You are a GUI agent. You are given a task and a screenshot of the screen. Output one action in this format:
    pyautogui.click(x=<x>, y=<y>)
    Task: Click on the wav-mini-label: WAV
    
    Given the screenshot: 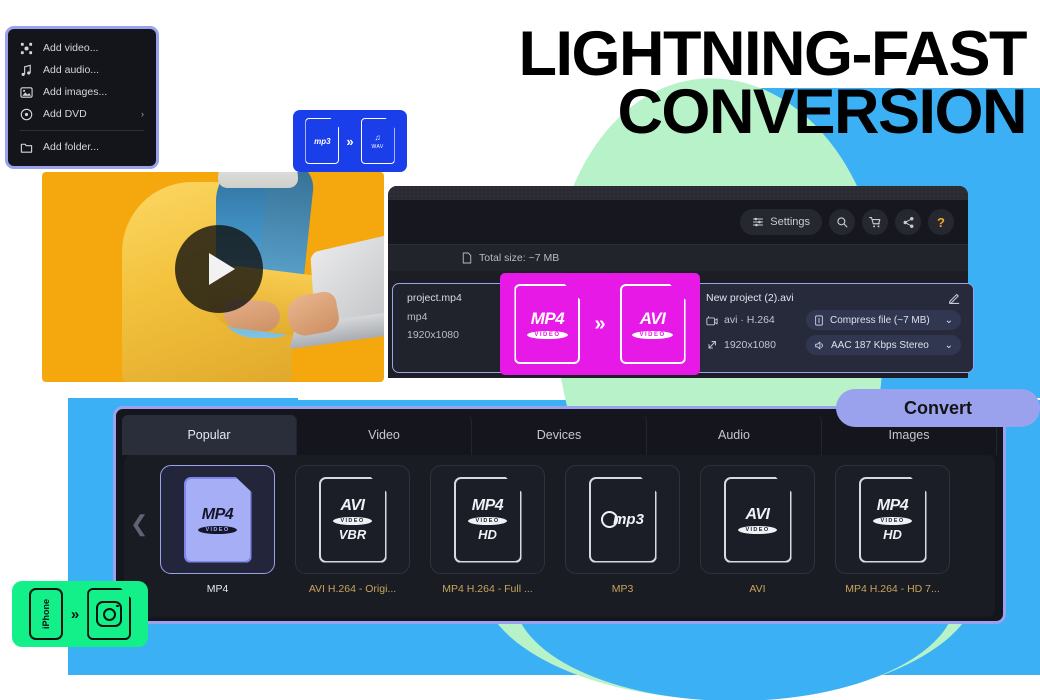 What is the action you would take?
    pyautogui.click(x=377, y=146)
    